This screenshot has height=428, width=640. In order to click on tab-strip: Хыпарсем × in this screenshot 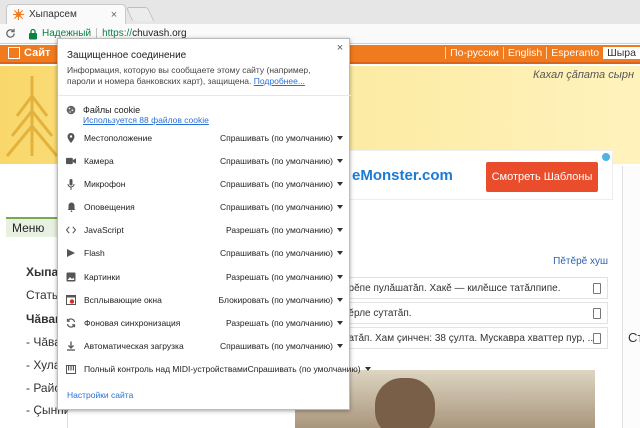, I will do `click(320, 12)`.